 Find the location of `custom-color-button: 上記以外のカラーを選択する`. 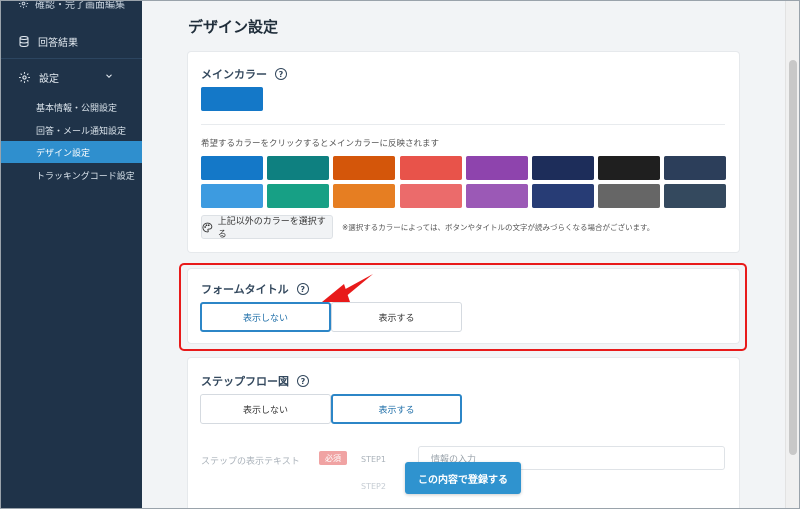

custom-color-button: 上記以外のカラーを選択する is located at coordinates (267, 227).